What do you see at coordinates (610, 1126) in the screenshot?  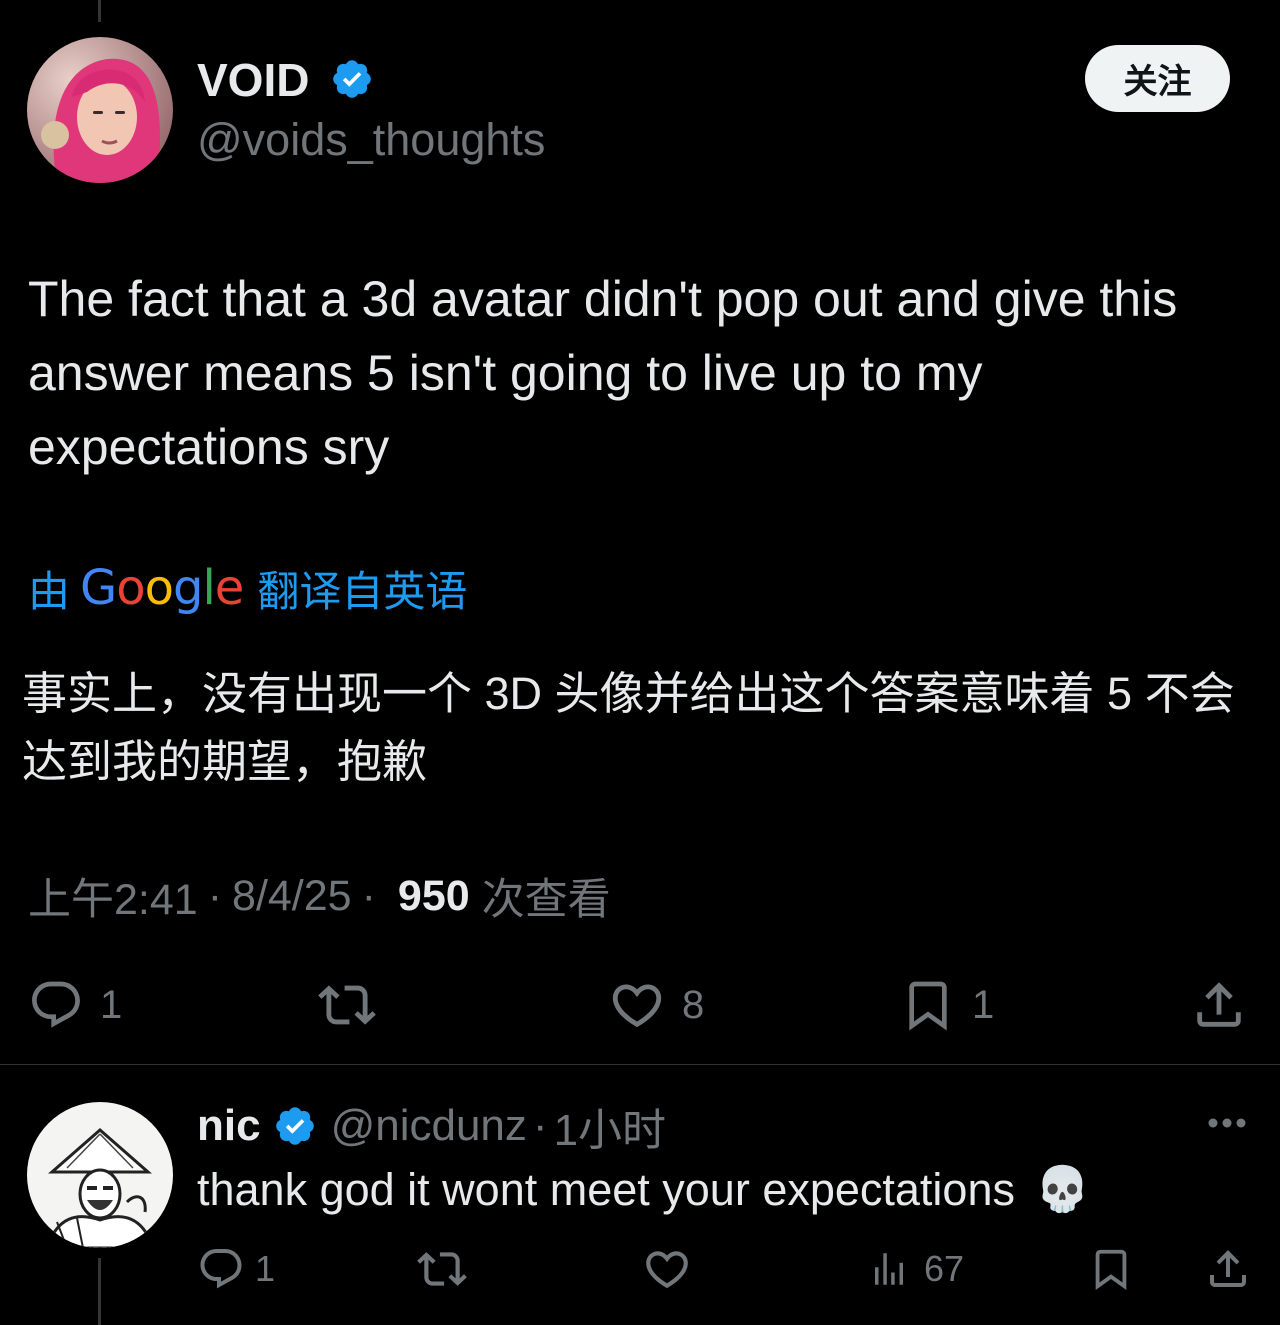 I see `reply-time: 1小时` at bounding box center [610, 1126].